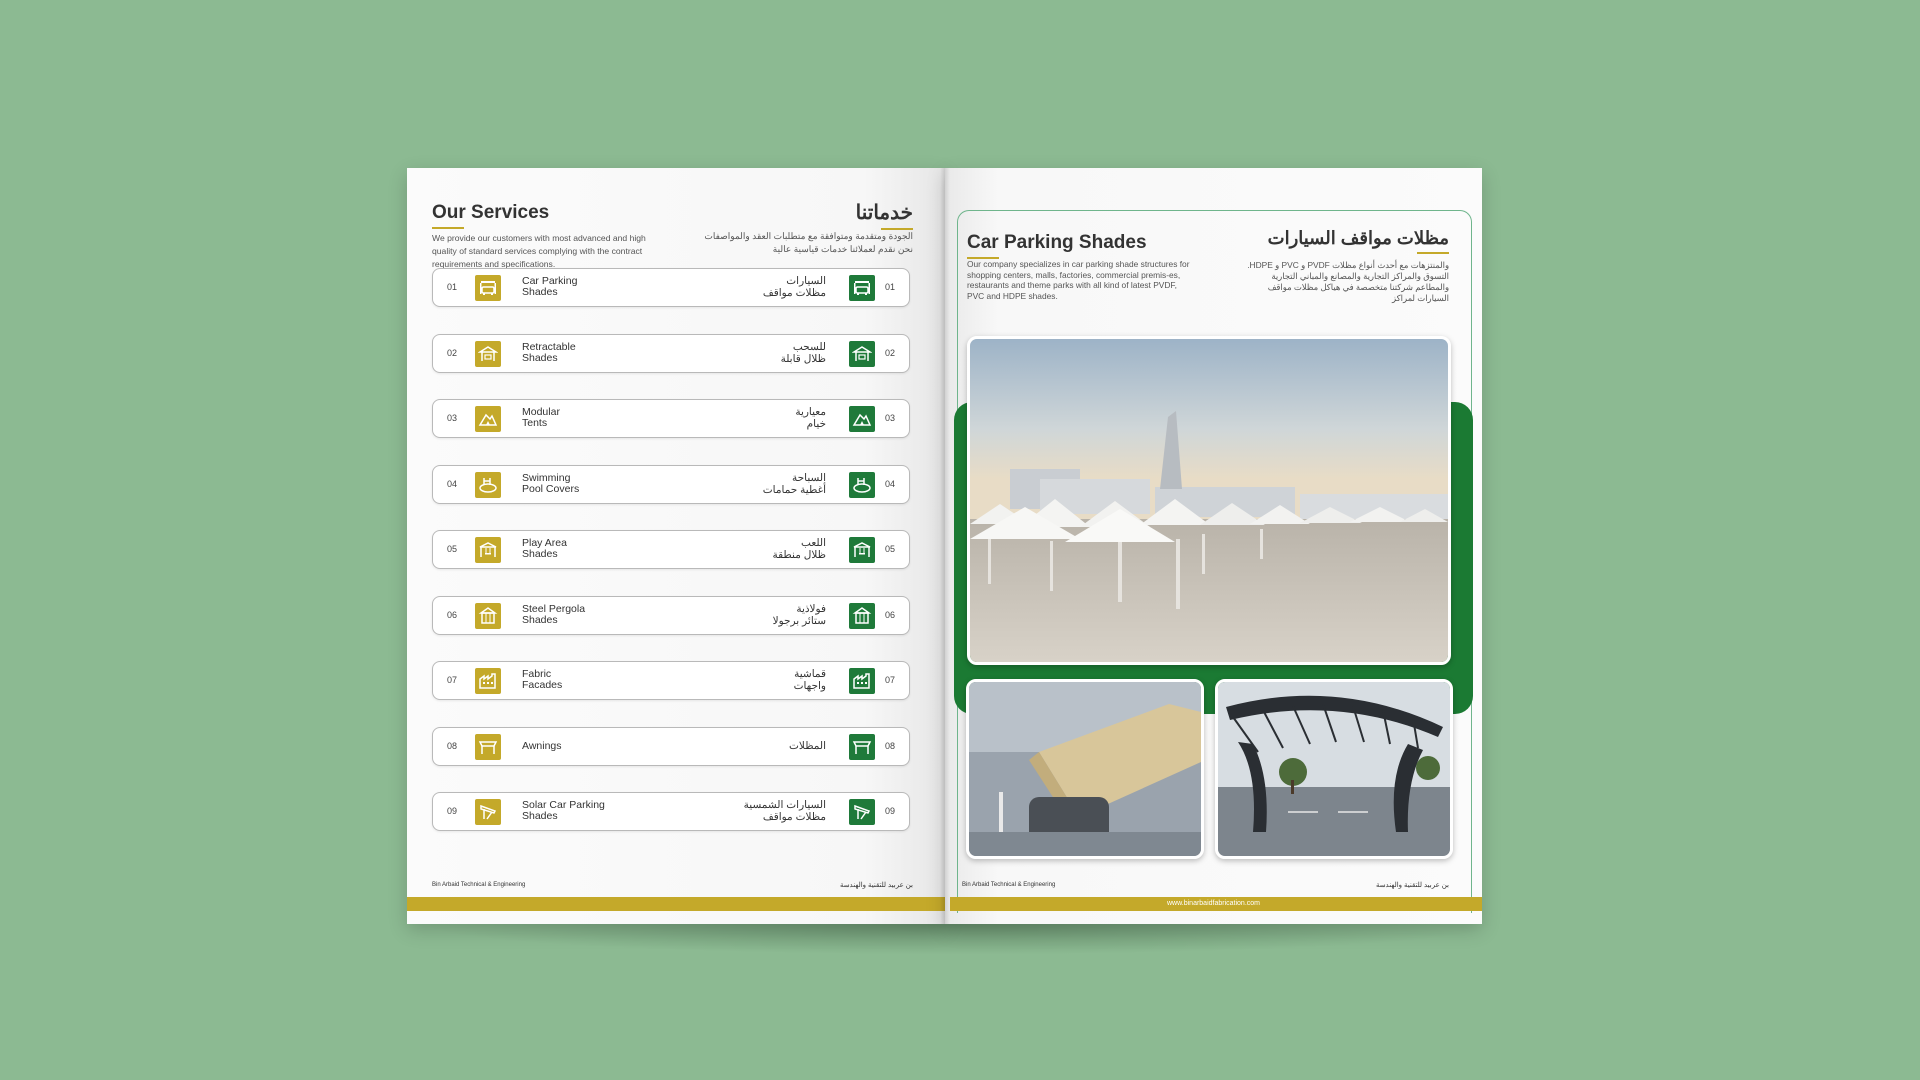 The height and width of the screenshot is (1080, 1920). Describe the element at coordinates (810, 418) in the screenshot. I see `service-label-ar: معيارية خيام` at that location.